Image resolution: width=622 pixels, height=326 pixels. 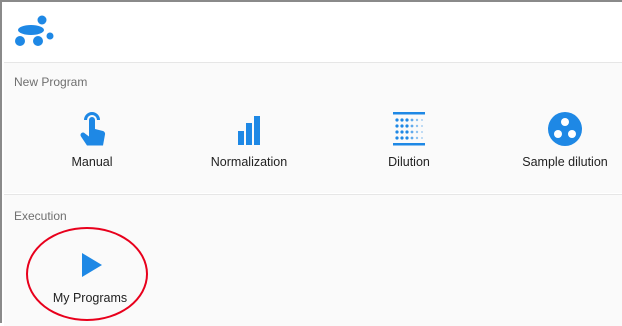 What do you see at coordinates (51, 82) in the screenshot?
I see `new-program-title: New Program` at bounding box center [51, 82].